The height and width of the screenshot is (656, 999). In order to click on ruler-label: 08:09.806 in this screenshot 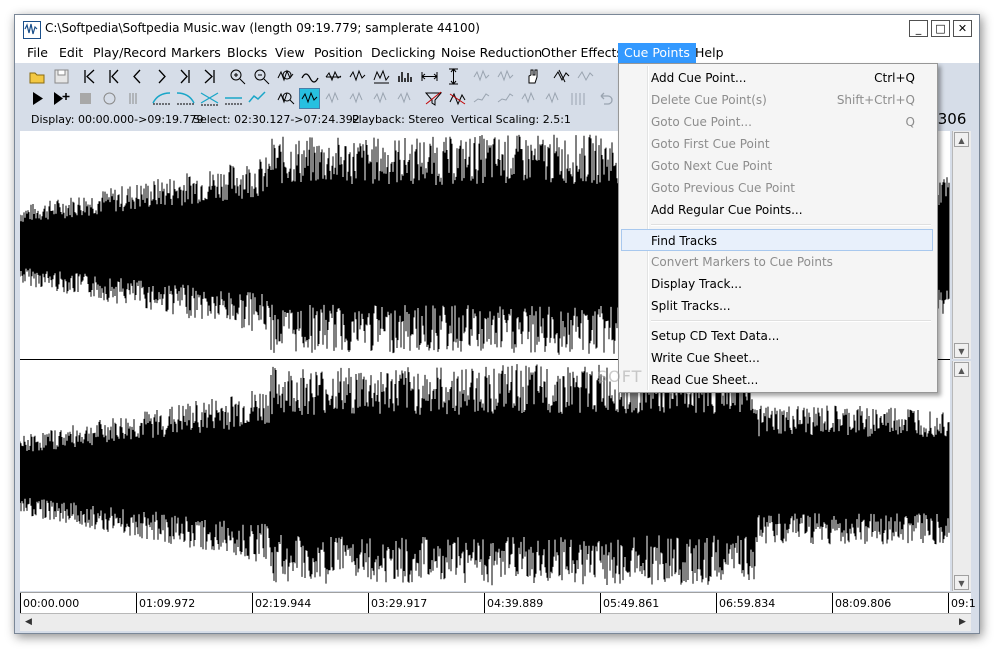, I will do `click(863, 603)`.